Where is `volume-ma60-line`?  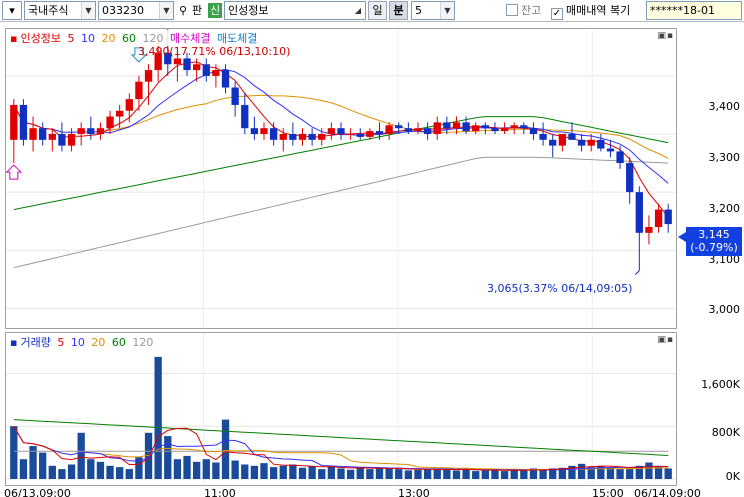 volume-ma60-line is located at coordinates (341, 437).